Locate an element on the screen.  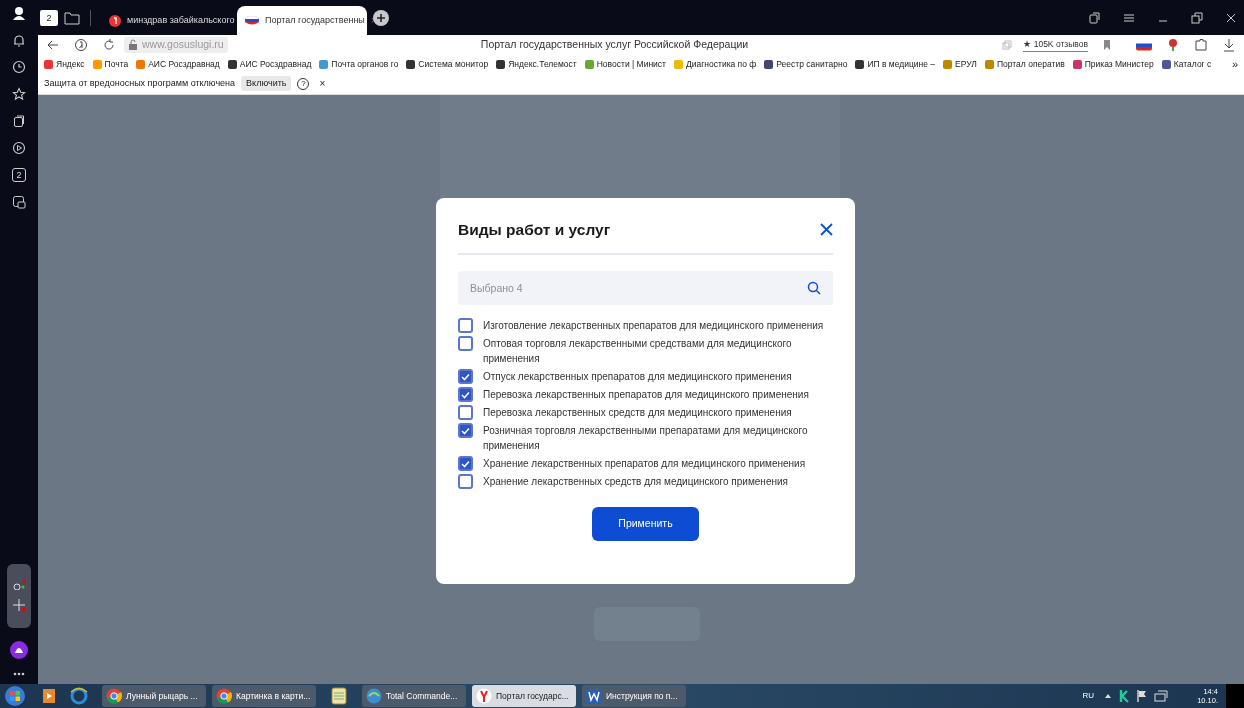
plus-icon is located at coordinates (19, 605).